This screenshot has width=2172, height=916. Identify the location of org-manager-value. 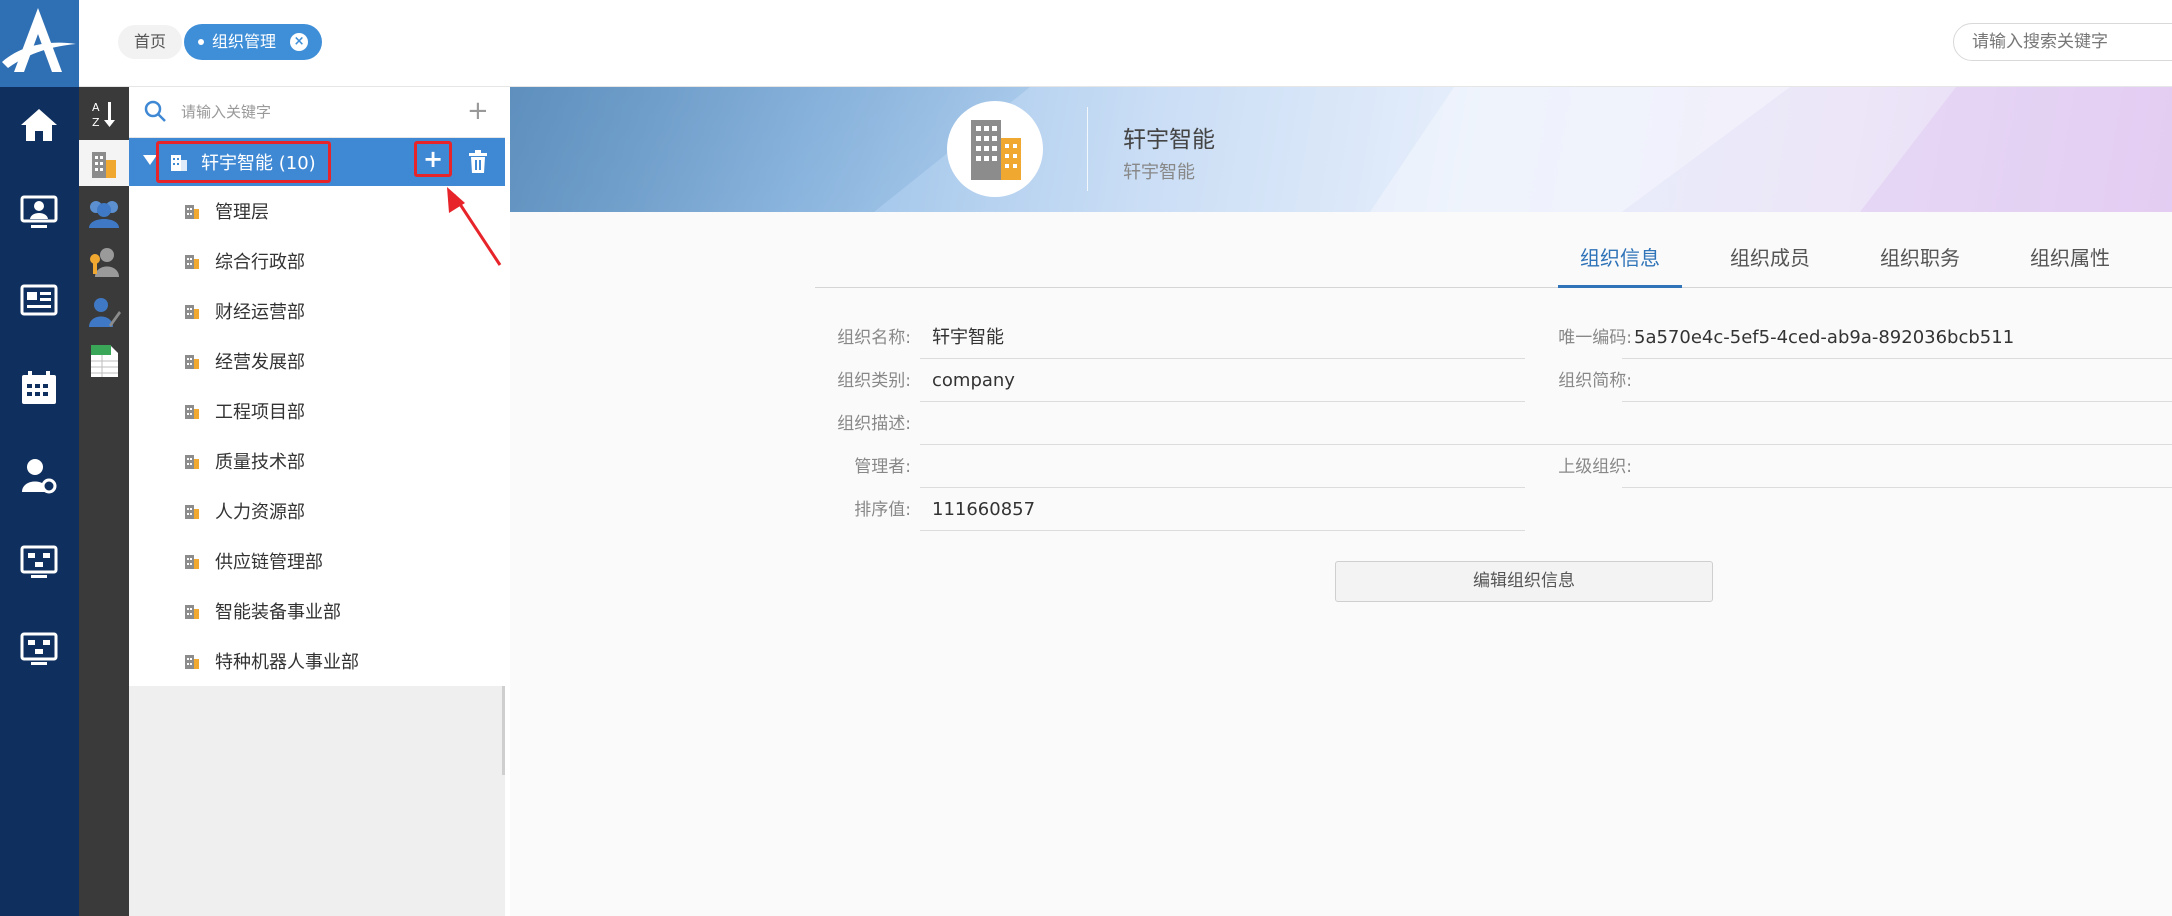
(1222, 467).